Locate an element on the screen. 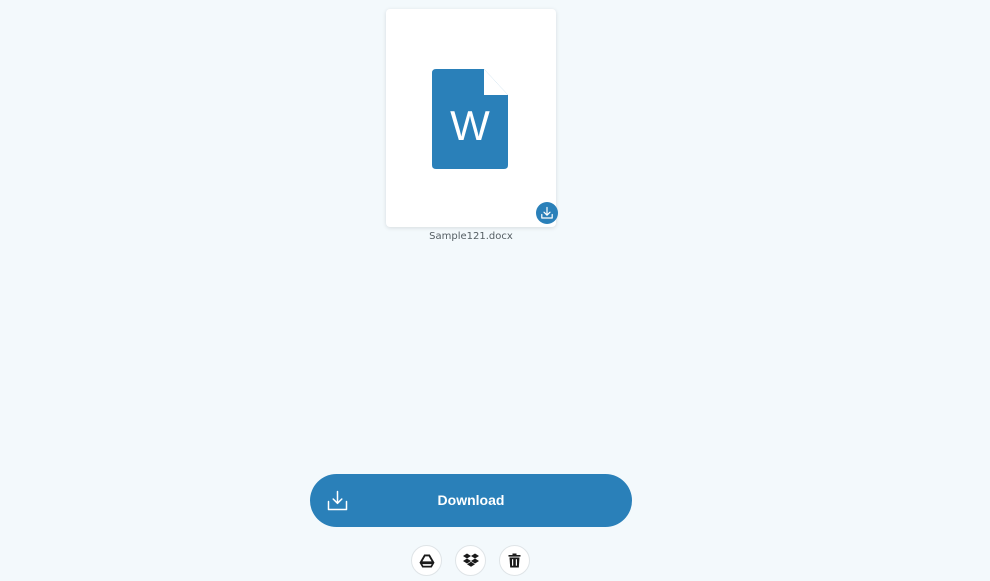  word-document-icon: W is located at coordinates (470, 119).